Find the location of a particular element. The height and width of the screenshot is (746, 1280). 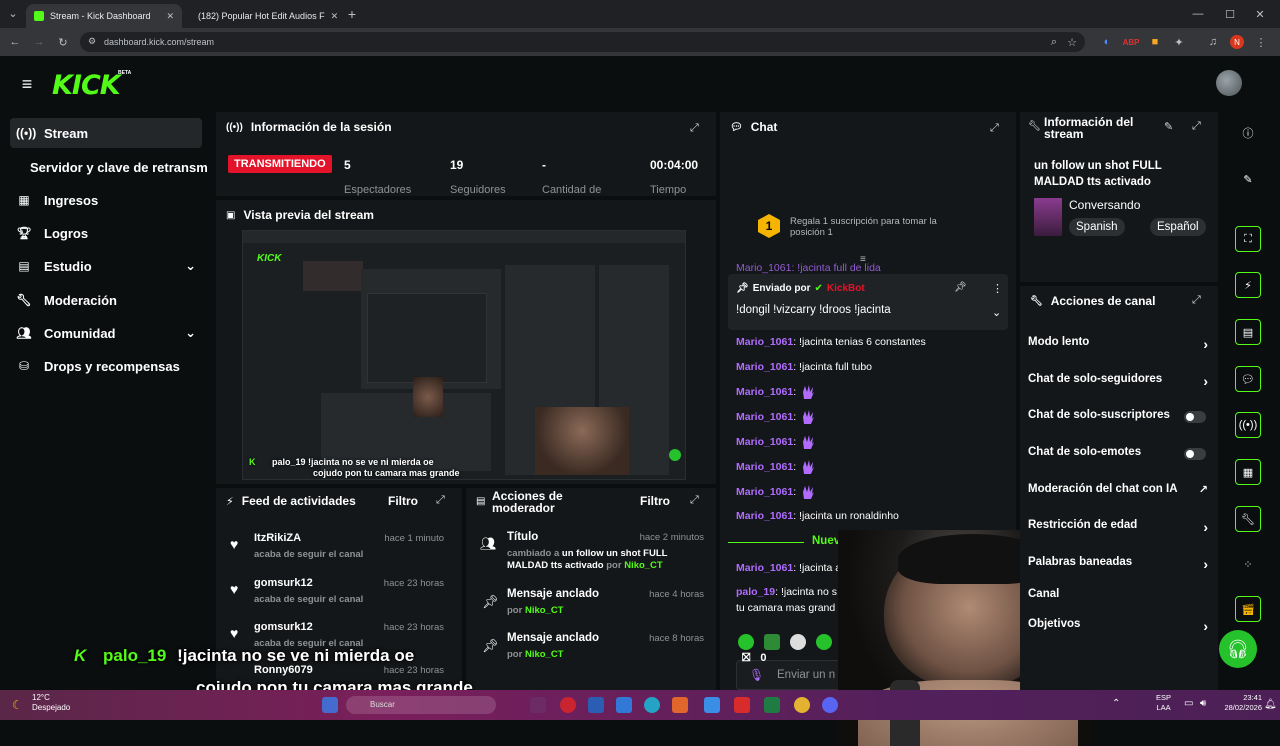

channel-points: ⛝ 0 is located at coordinates (754, 658).